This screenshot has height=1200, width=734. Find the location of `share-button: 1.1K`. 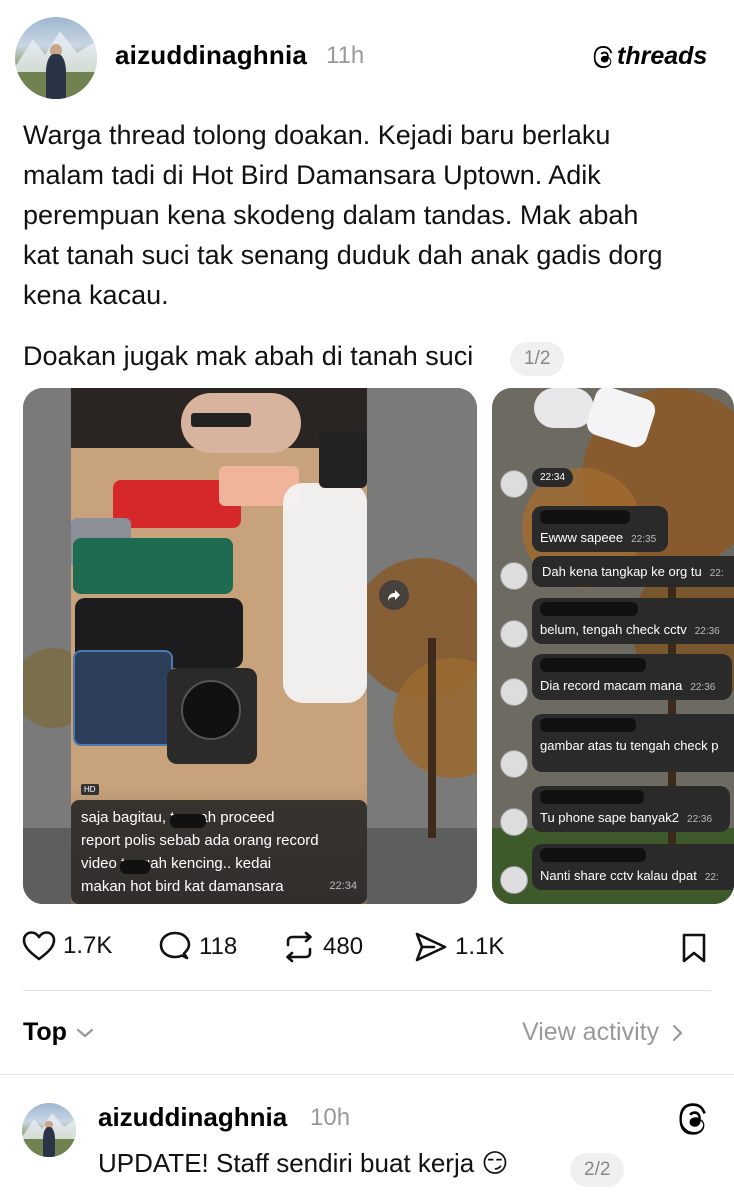

share-button: 1.1K is located at coordinates (459, 947).